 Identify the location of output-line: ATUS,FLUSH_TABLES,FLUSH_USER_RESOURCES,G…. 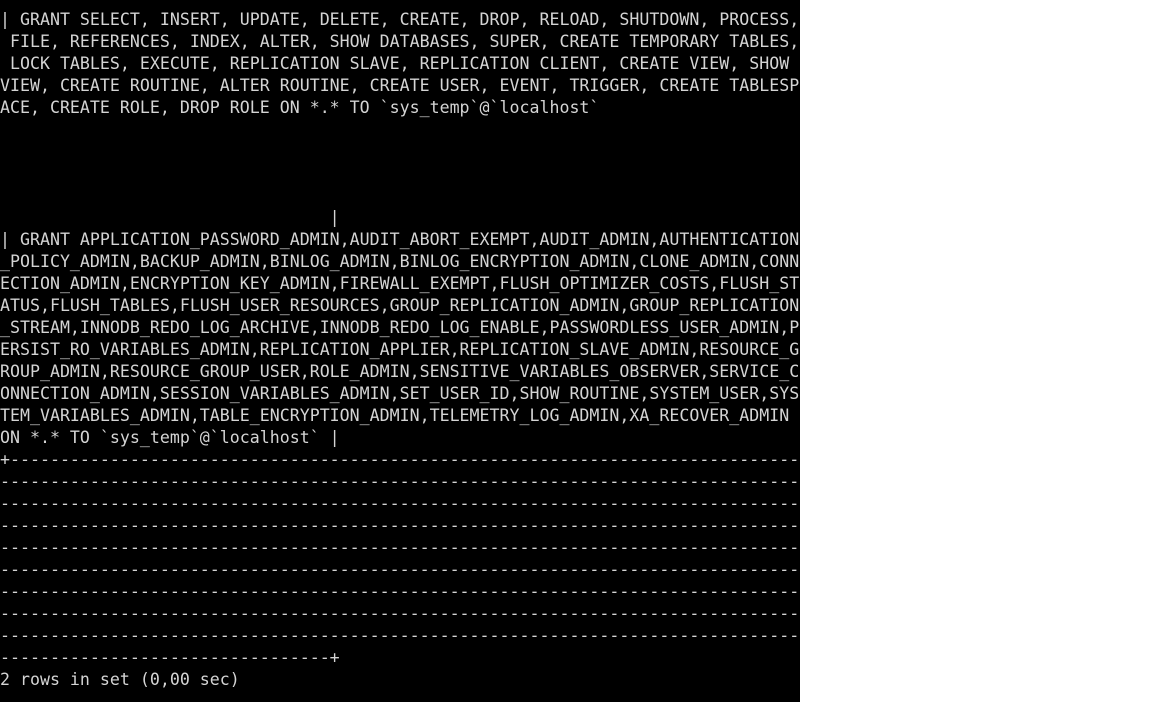
(400, 305).